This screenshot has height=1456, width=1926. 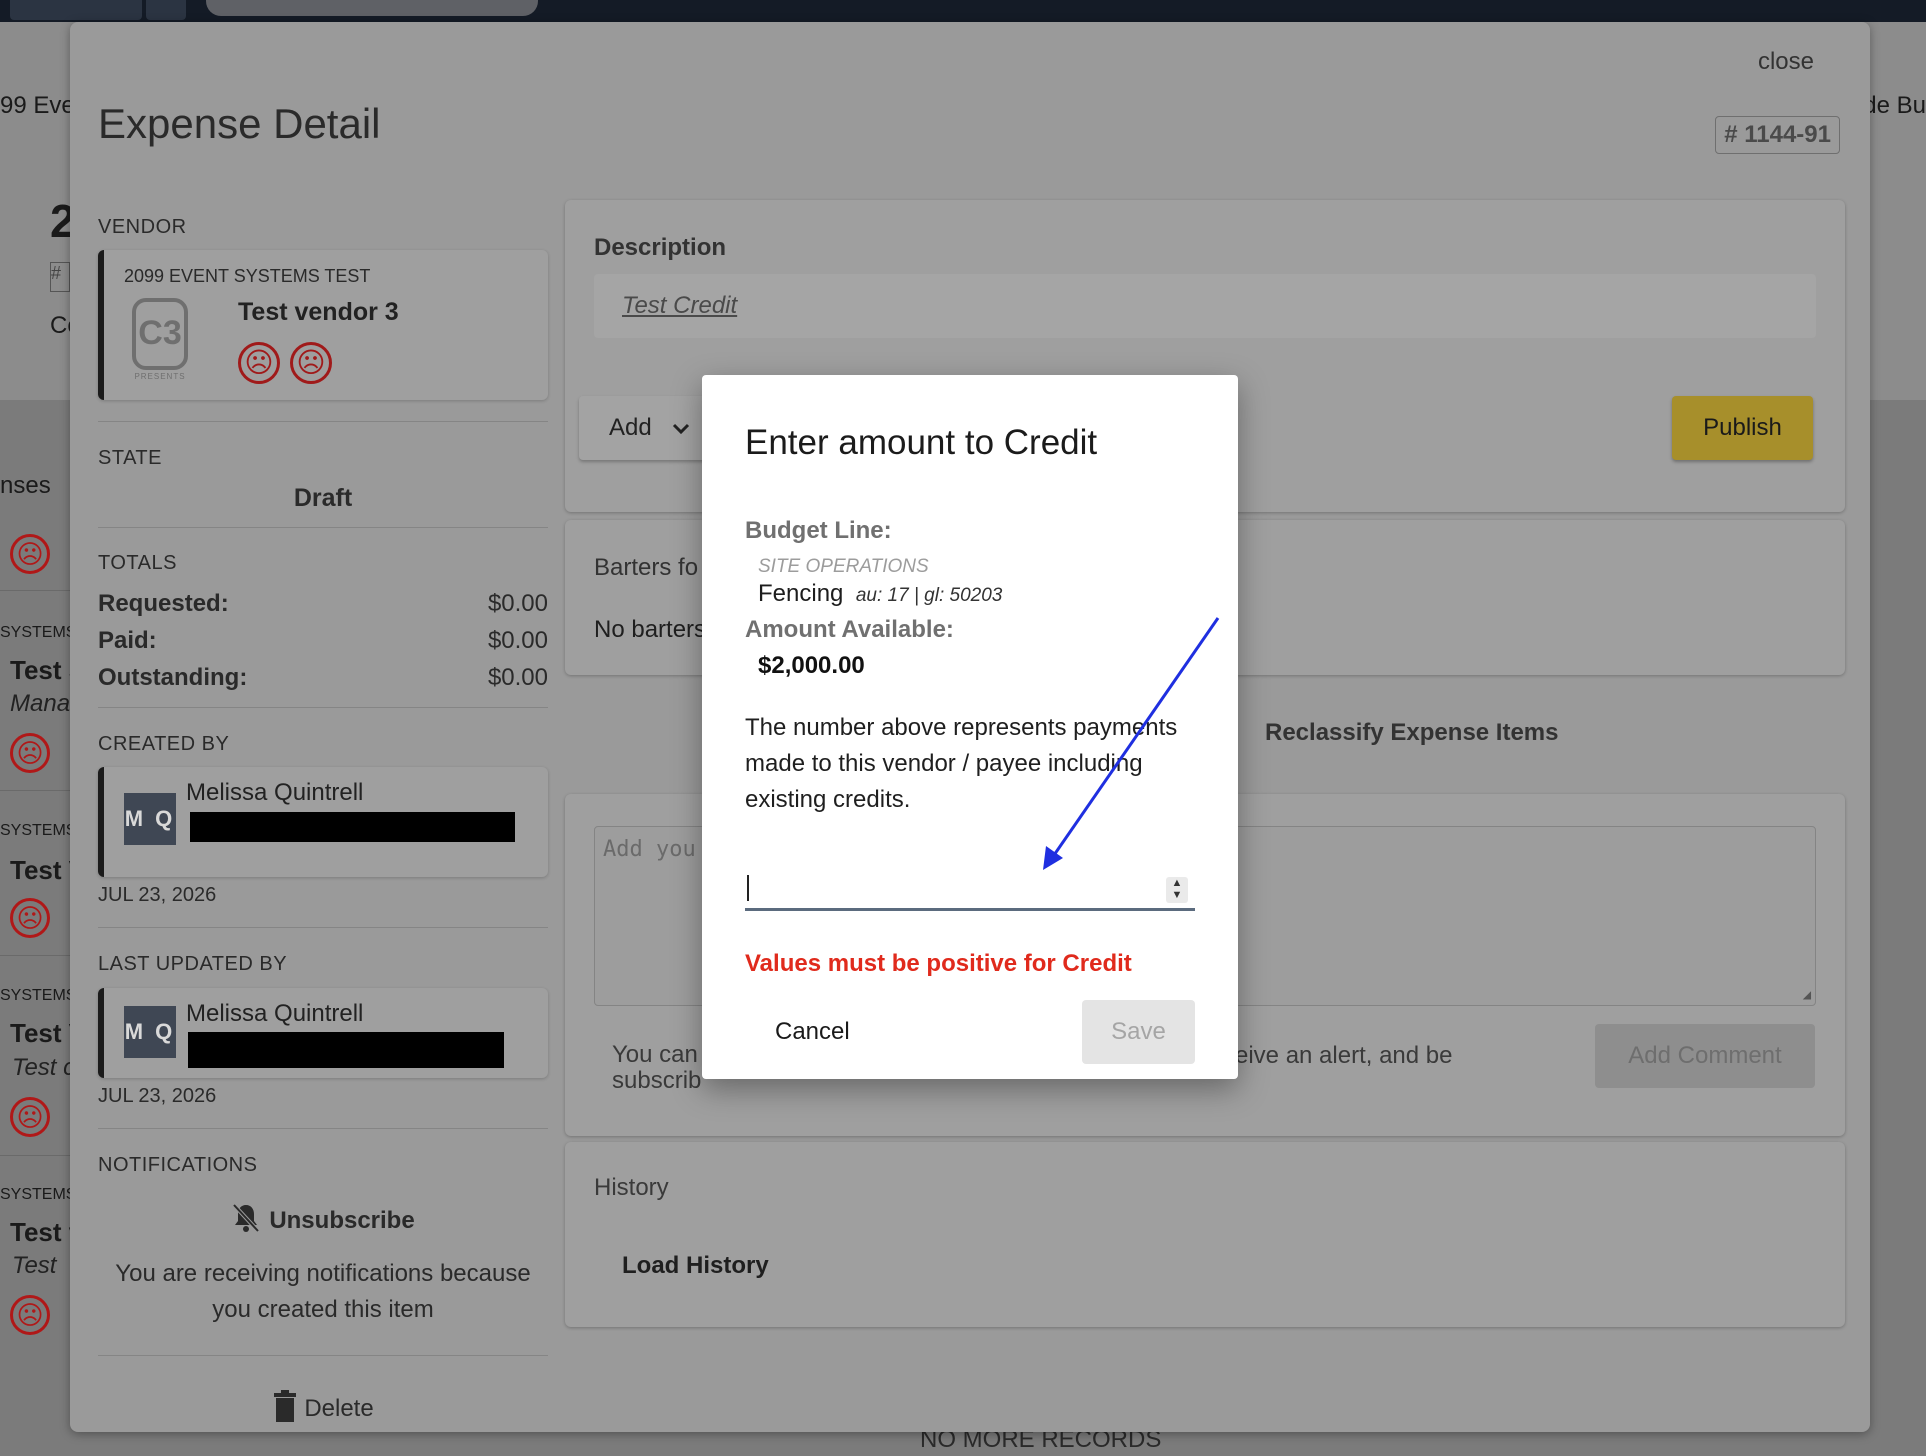 What do you see at coordinates (695, 1266) in the screenshot?
I see `load-history-button: Load History` at bounding box center [695, 1266].